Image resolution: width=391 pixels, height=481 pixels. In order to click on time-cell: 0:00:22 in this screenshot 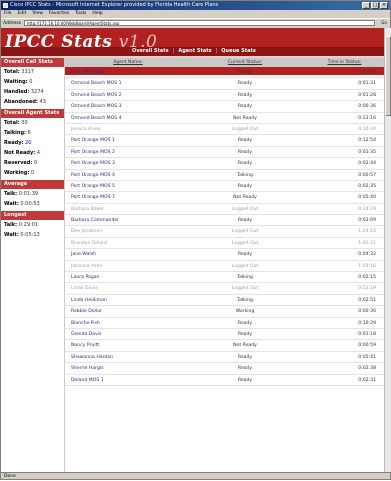, I will do `click(367, 72)`.